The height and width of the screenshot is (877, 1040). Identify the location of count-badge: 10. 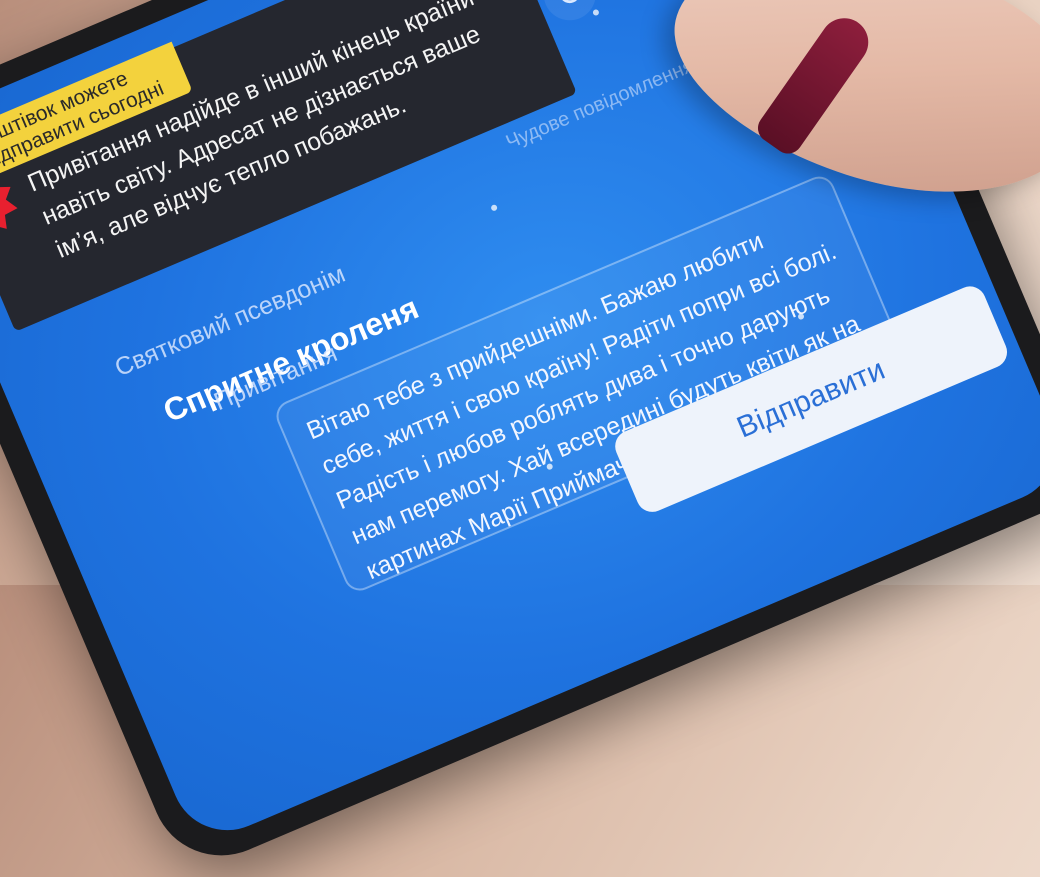
(12, 204).